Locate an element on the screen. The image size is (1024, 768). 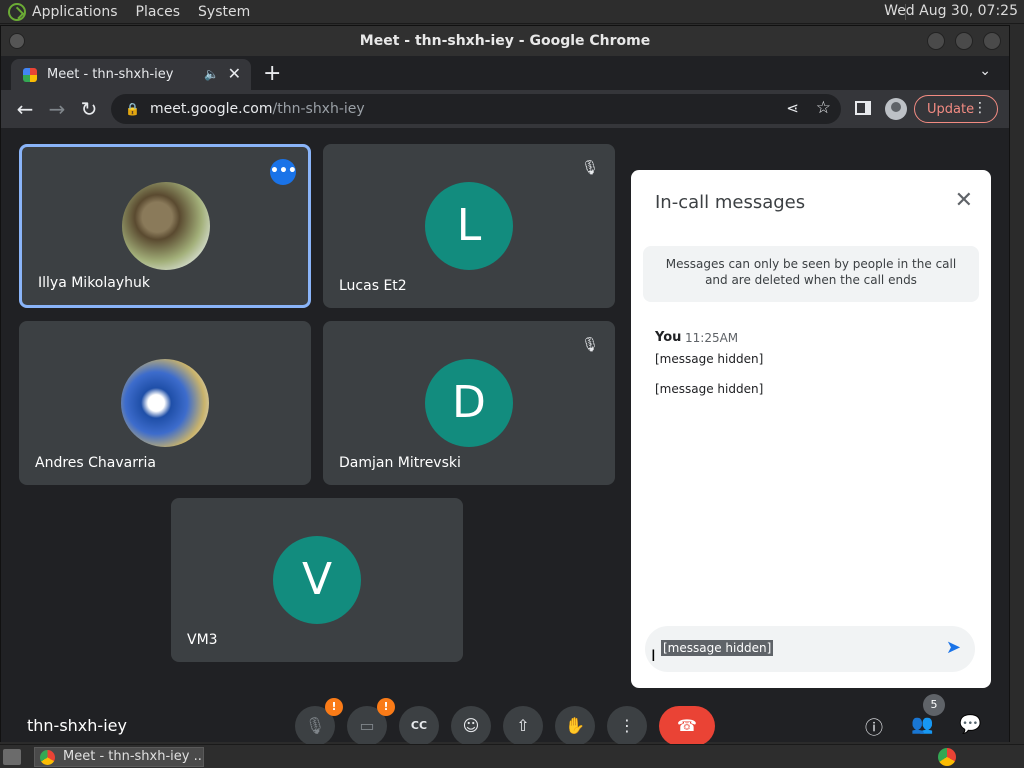
menu-applications: Applications is located at coordinates (75, 12).